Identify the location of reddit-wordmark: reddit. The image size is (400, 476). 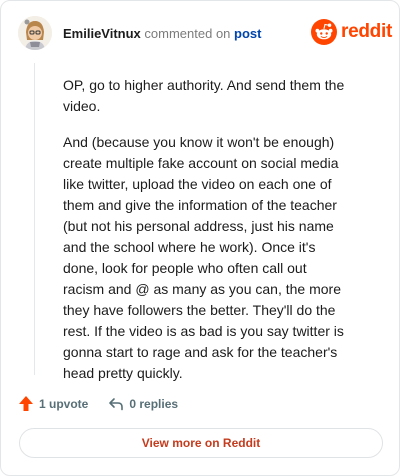
(366, 31).